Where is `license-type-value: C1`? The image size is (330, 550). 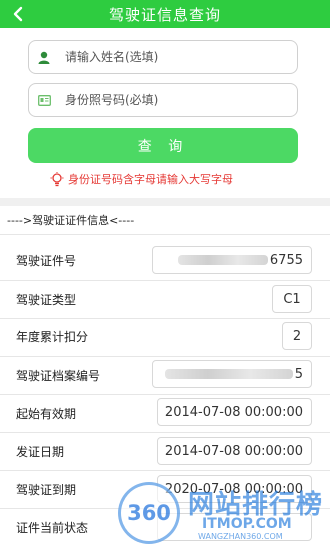
license-type-value: C1 is located at coordinates (292, 299).